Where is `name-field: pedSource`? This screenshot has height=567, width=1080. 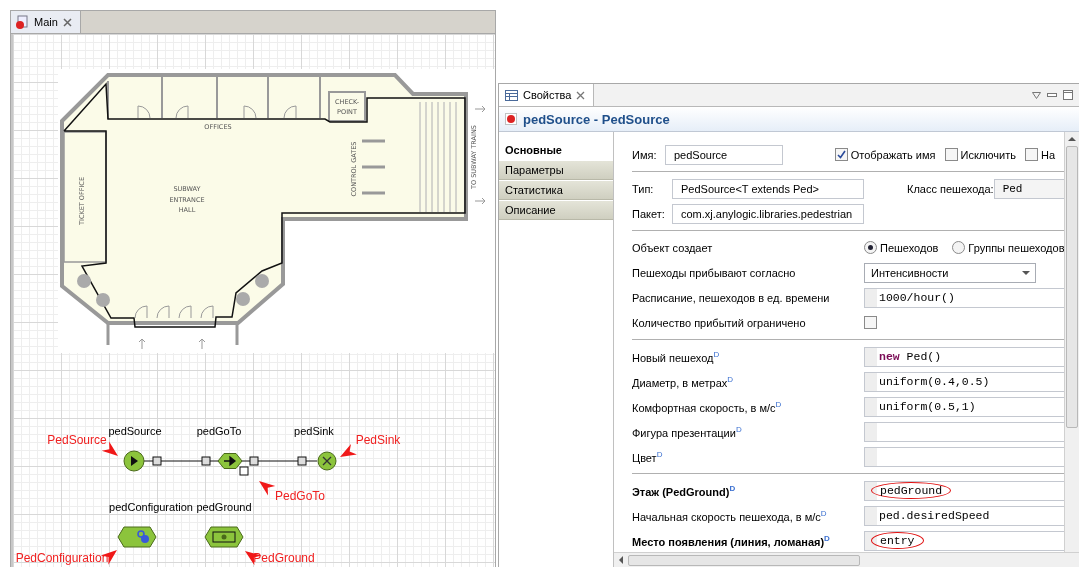
name-field: pedSource is located at coordinates (724, 154).